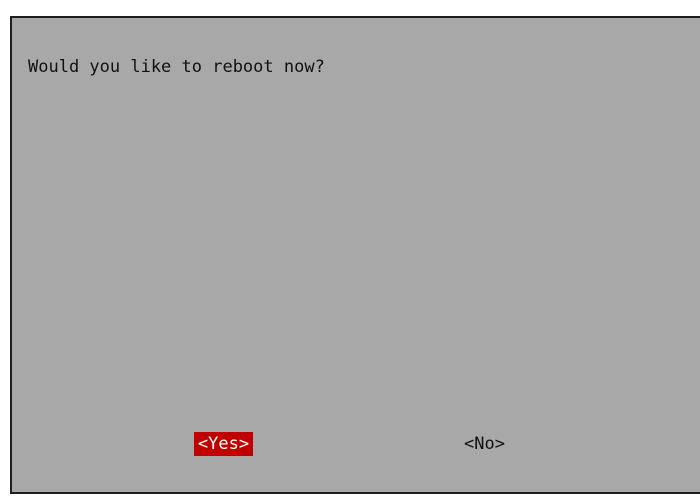 The image size is (700, 497). Describe the element at coordinates (484, 444) in the screenshot. I see `no-button: <No>` at that location.